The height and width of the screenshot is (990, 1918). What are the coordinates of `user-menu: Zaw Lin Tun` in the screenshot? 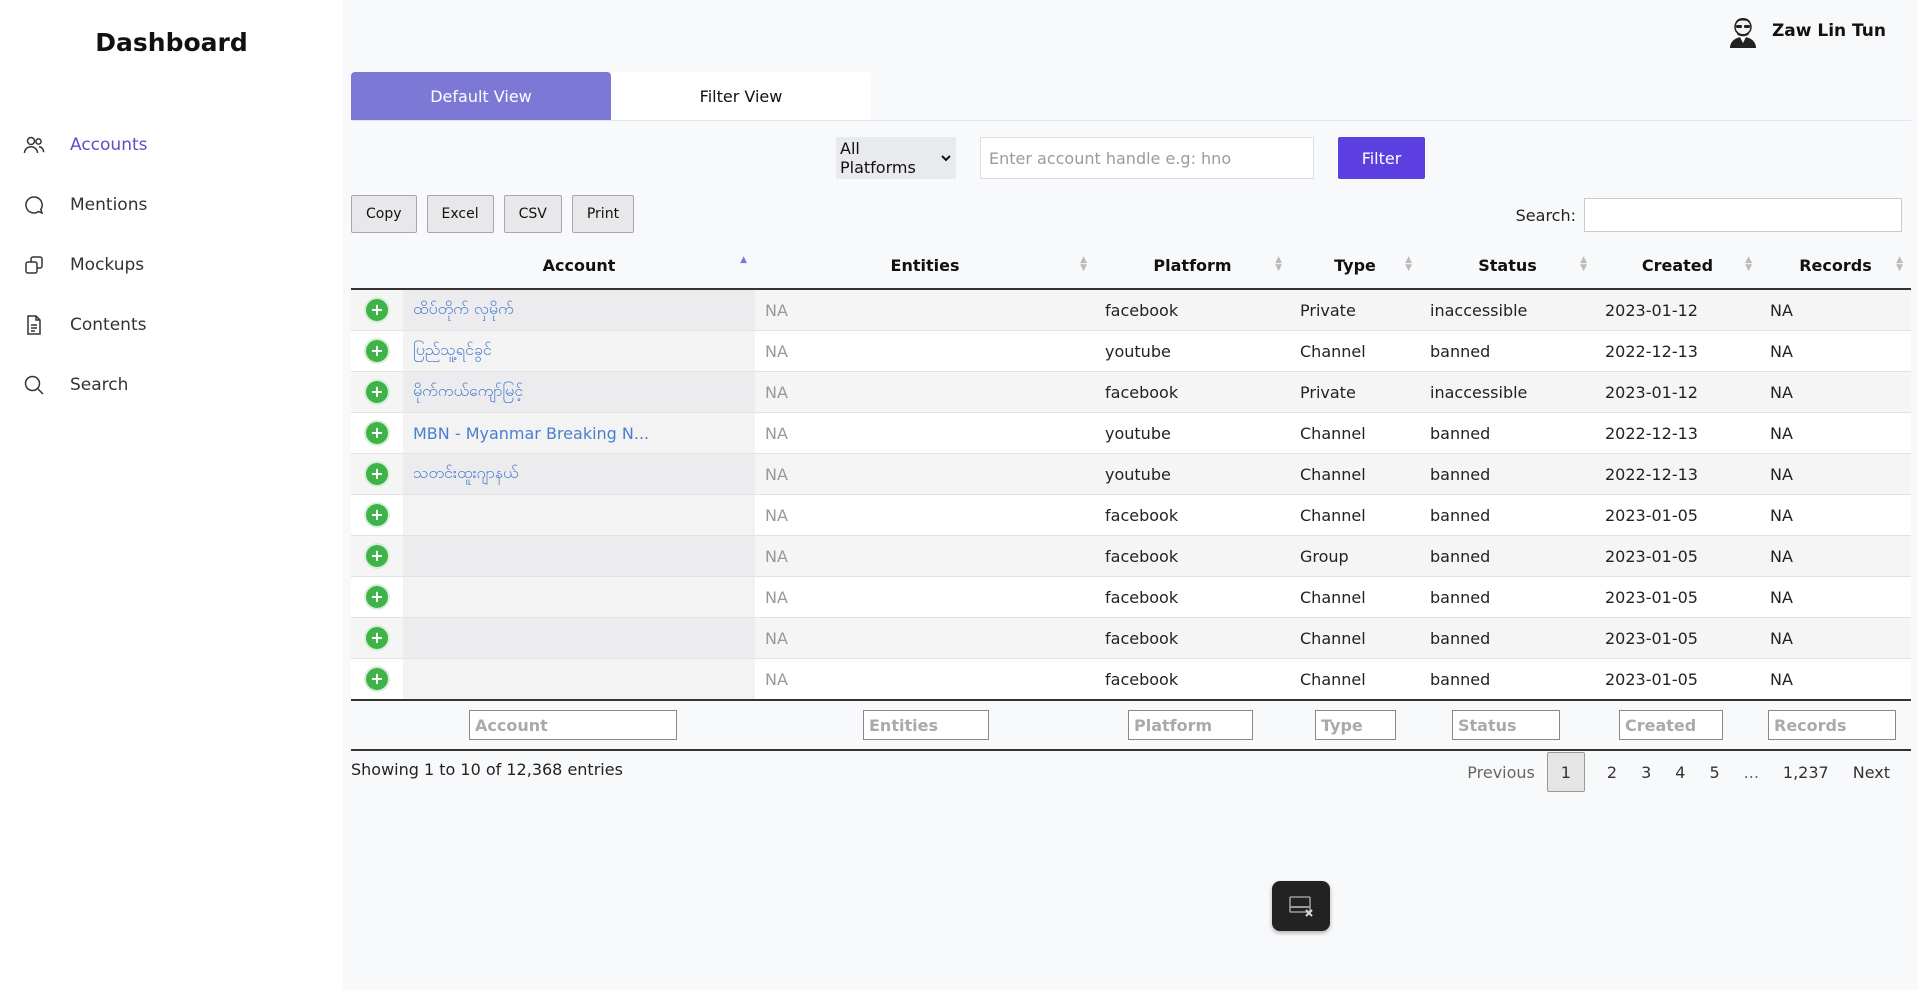 It's located at (1806, 31).